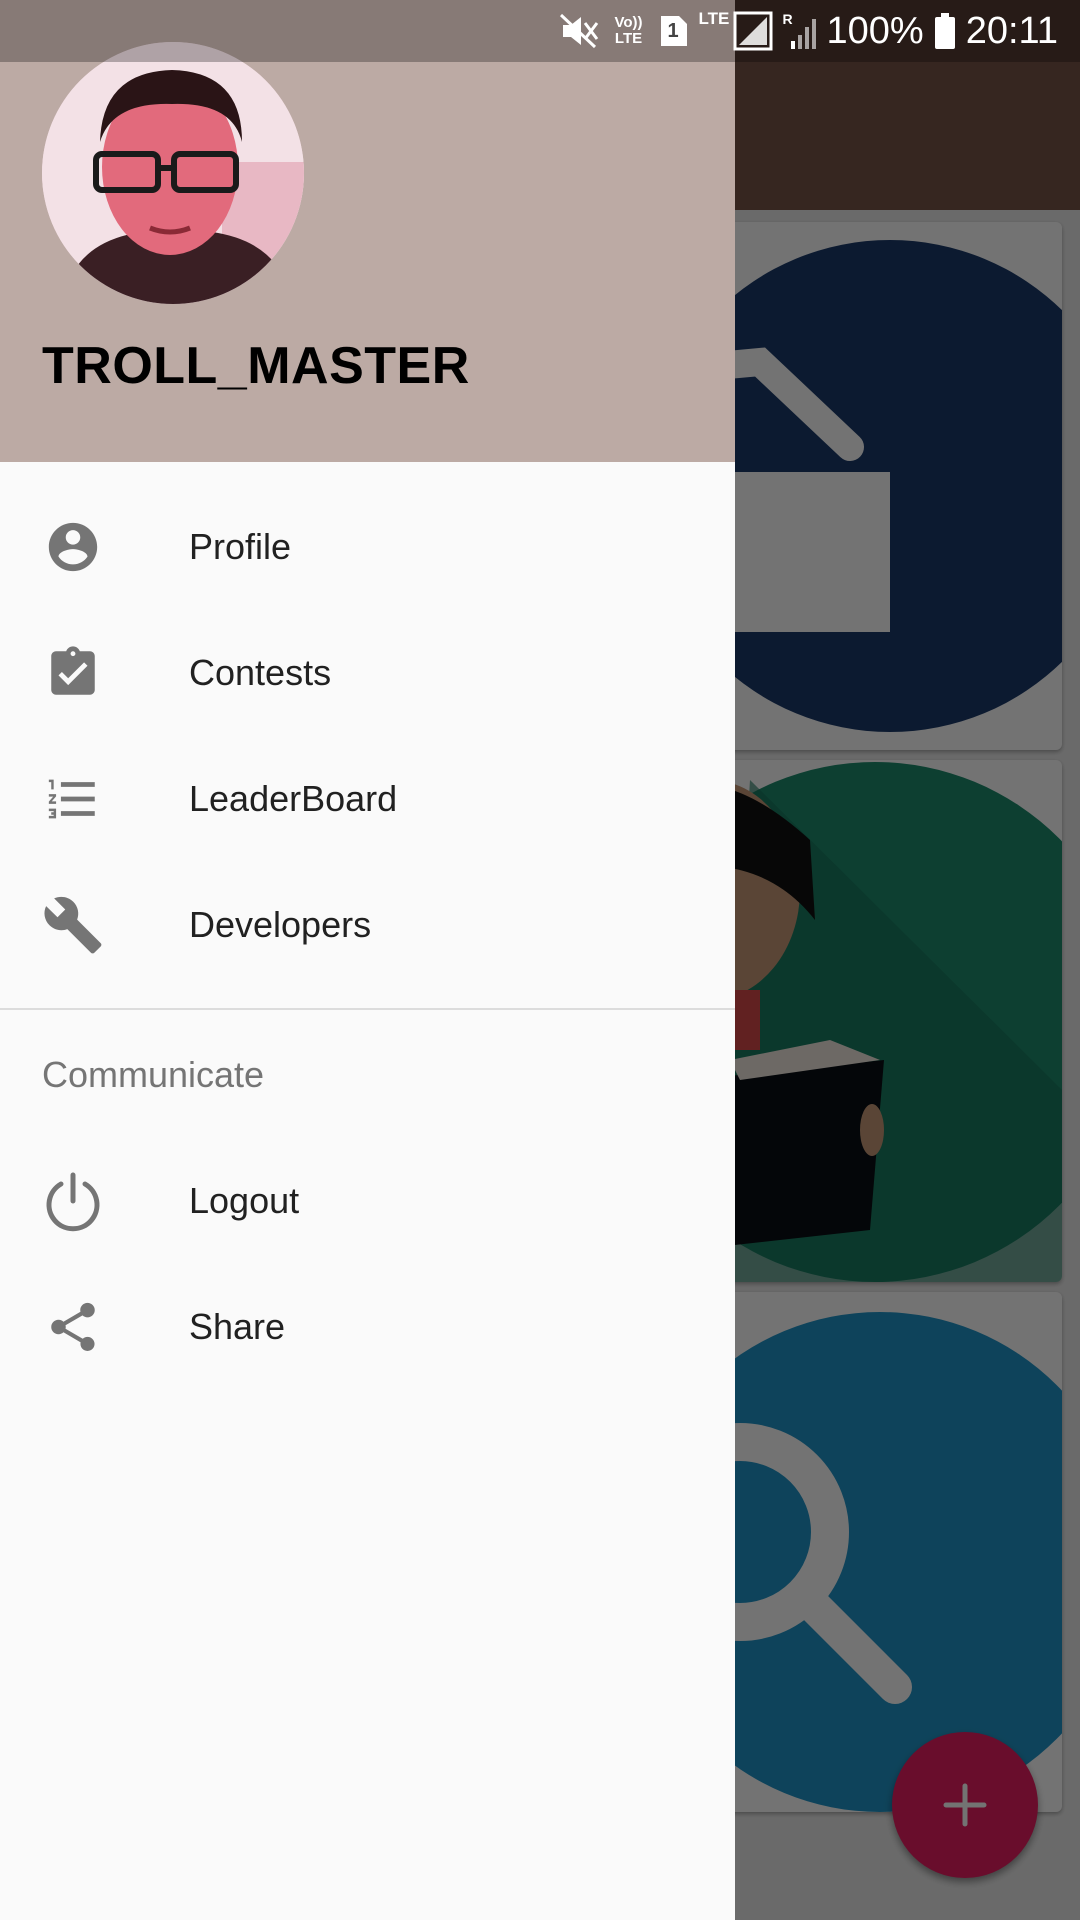  I want to click on menu-item-leaderboard: LeaderBoard, so click(367, 799).